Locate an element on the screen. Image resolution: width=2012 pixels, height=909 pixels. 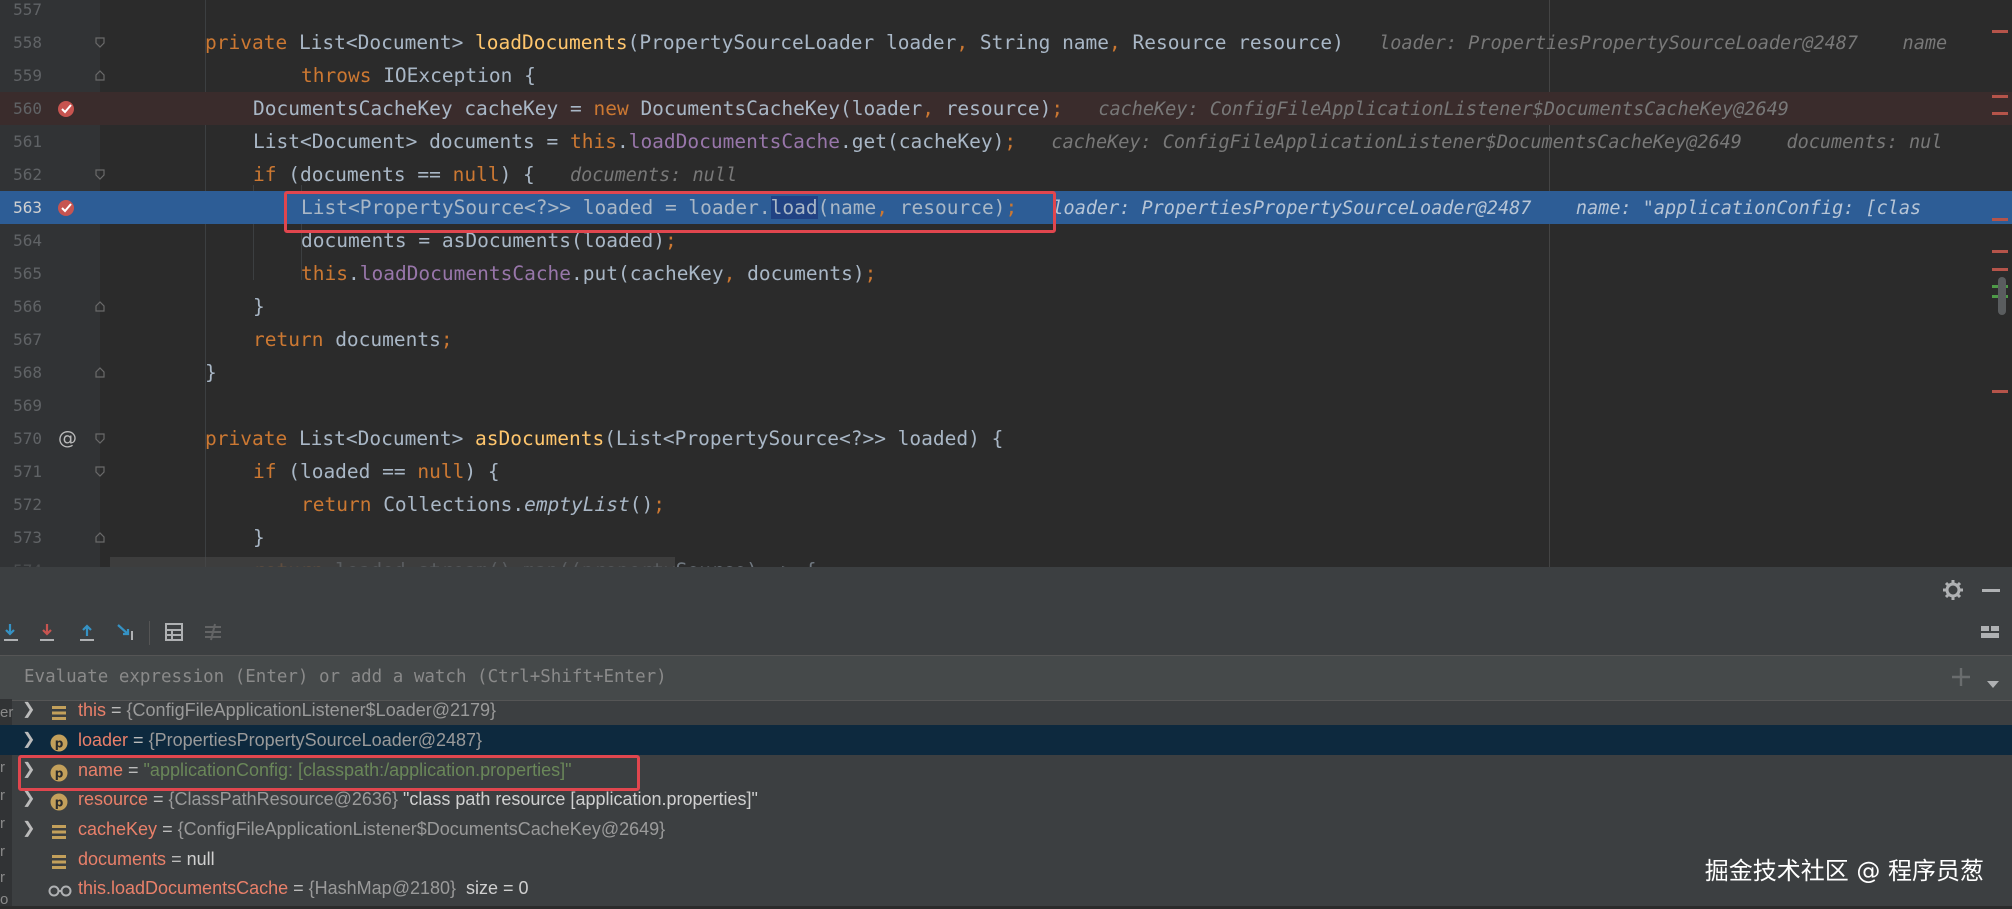
step-over-icon is located at coordinates (13, 632).